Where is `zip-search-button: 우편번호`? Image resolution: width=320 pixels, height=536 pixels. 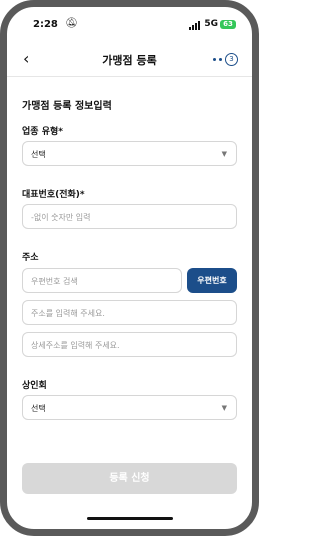 zip-search-button: 우편번호 is located at coordinates (212, 280).